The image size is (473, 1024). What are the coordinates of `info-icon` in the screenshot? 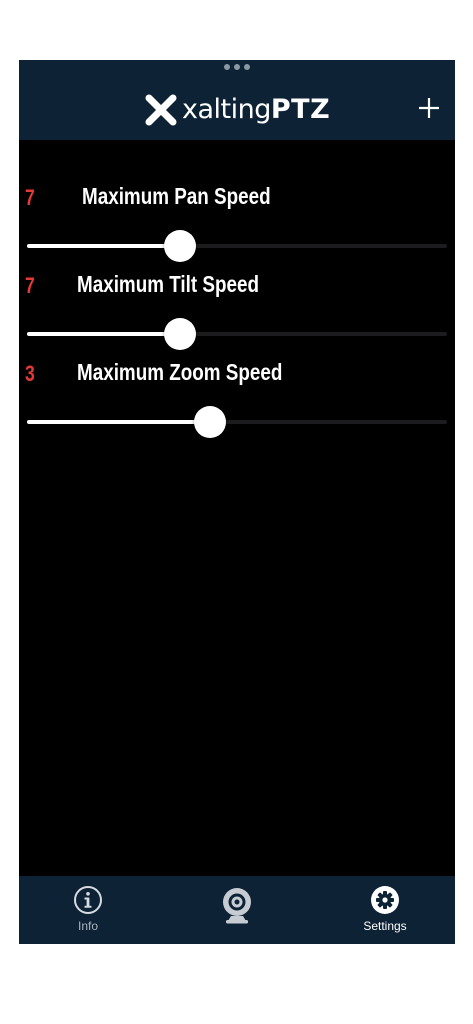 It's located at (88, 900).